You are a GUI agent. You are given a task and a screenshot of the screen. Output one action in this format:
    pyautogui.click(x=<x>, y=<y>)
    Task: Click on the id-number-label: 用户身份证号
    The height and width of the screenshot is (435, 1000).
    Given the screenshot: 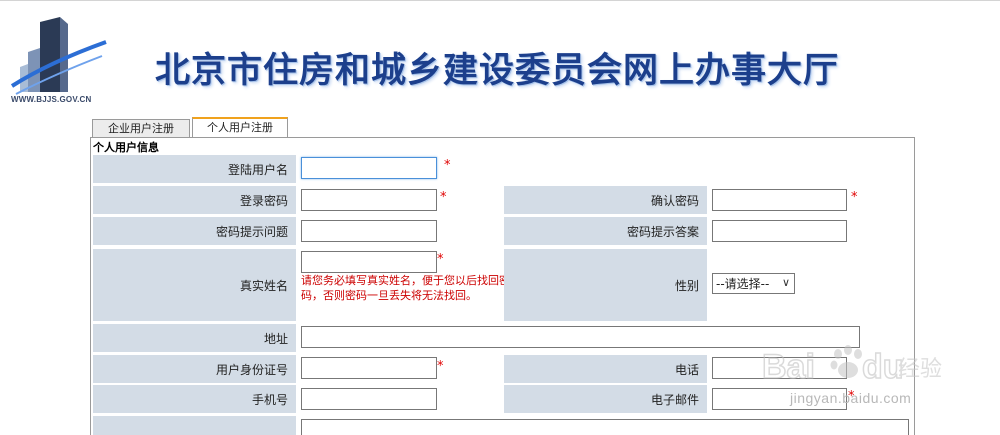 What is the action you would take?
    pyautogui.click(x=194, y=369)
    